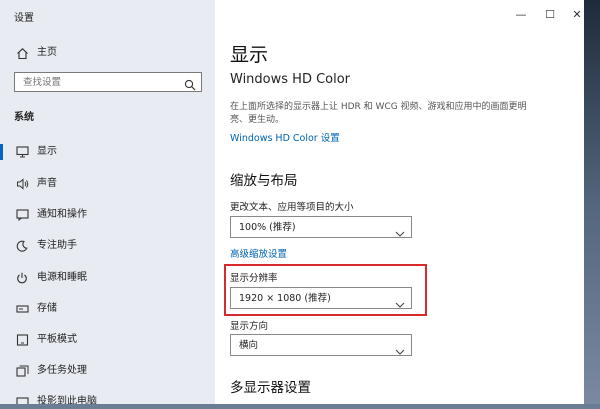 This screenshot has height=409, width=600. I want to click on sidebar-item-home: 主页, so click(107, 53).